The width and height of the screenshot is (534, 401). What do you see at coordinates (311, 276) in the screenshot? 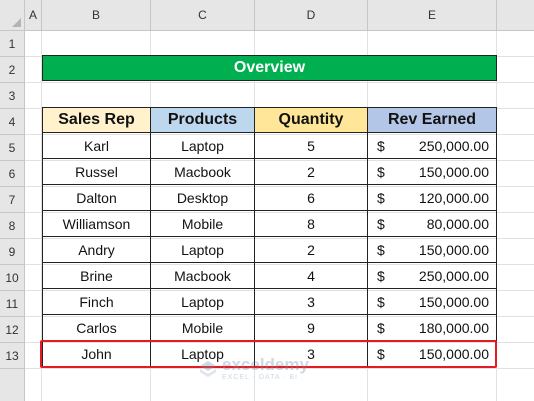
I see `cell-quantity: 4` at bounding box center [311, 276].